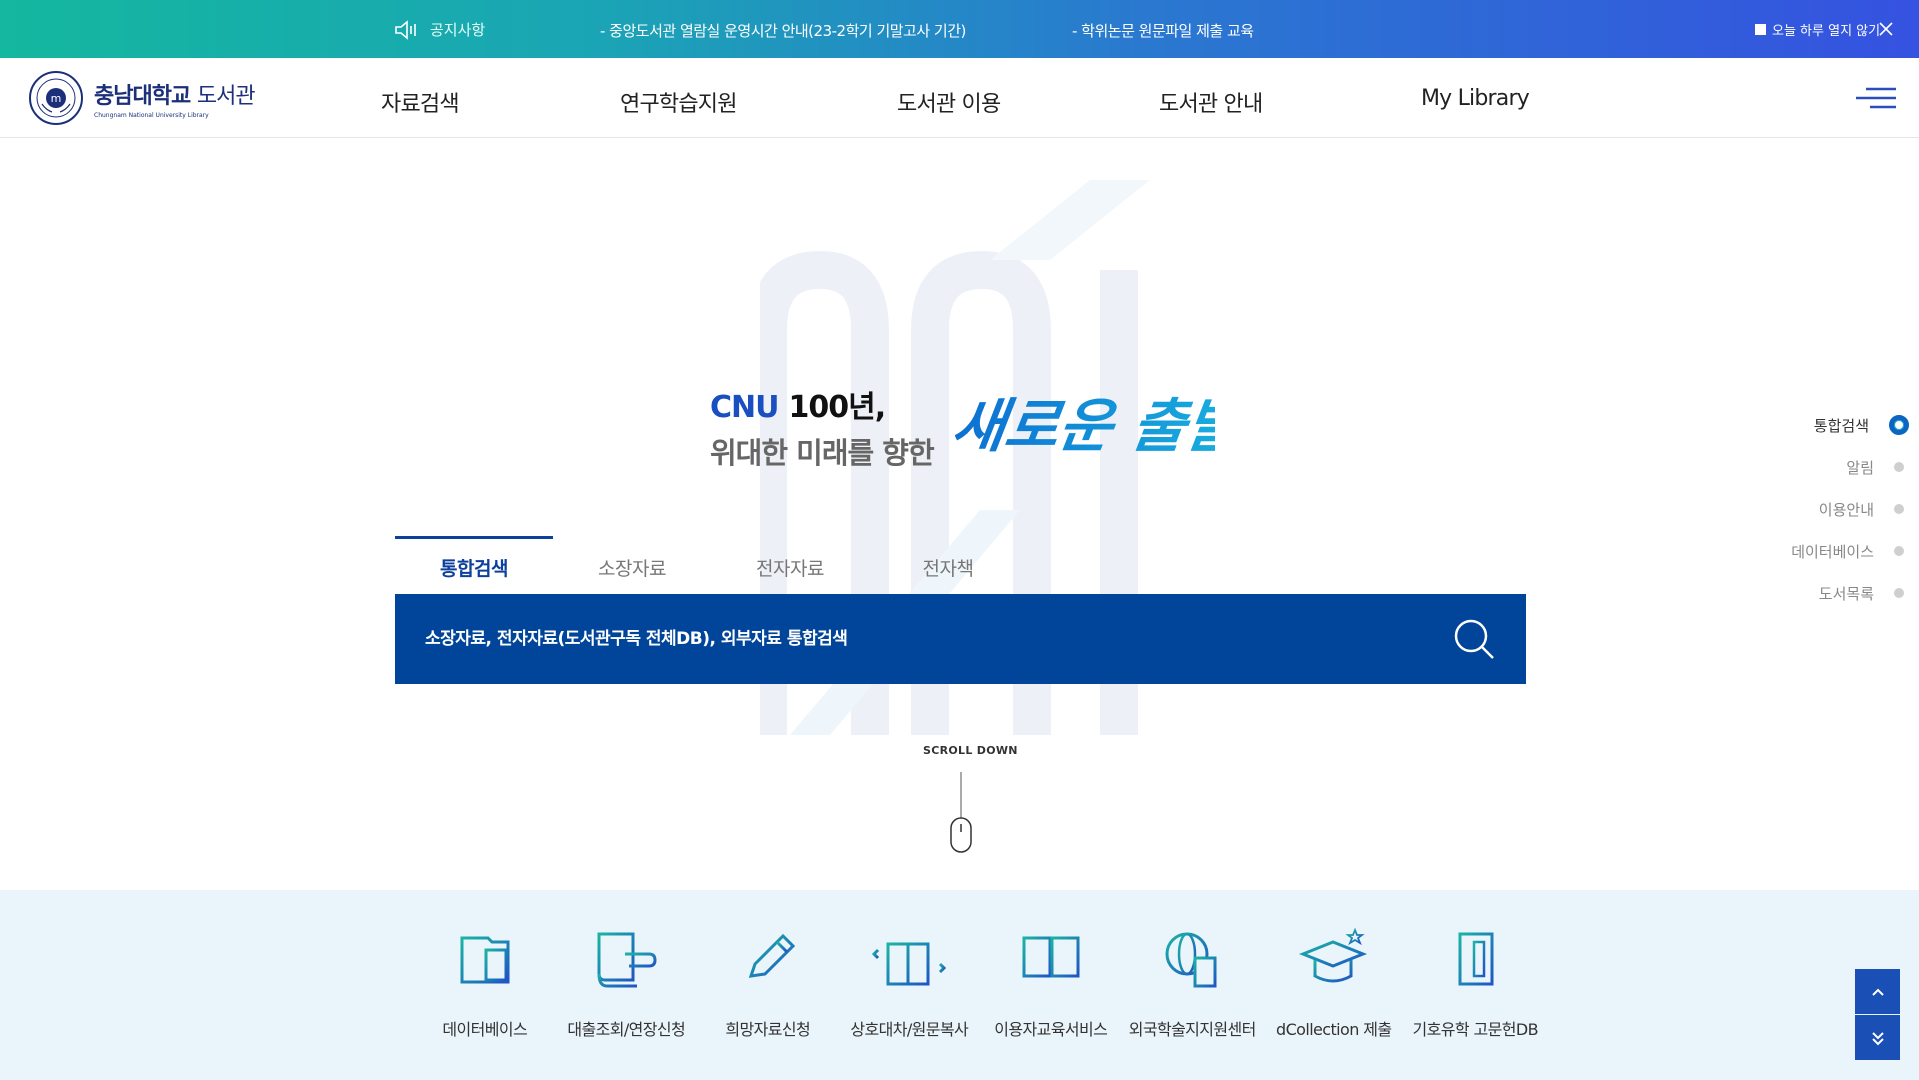 The height and width of the screenshot is (1080, 1919). I want to click on quick-item-label: 상호대차/원문복사, so click(909, 1029).